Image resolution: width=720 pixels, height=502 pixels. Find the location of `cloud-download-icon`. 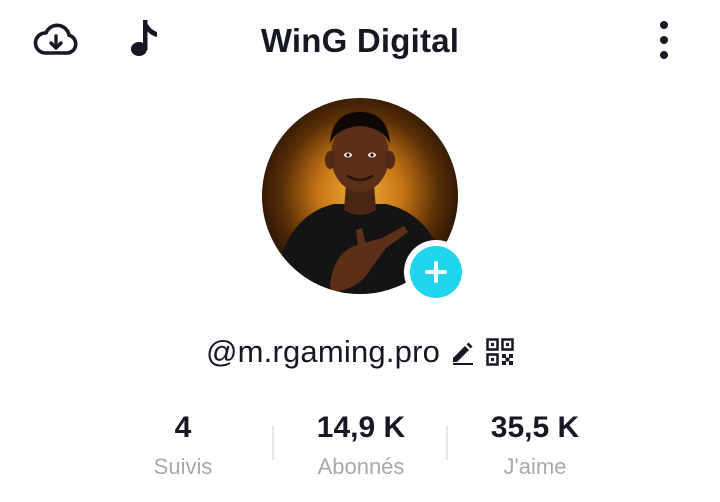

cloud-download-icon is located at coordinates (55, 39).